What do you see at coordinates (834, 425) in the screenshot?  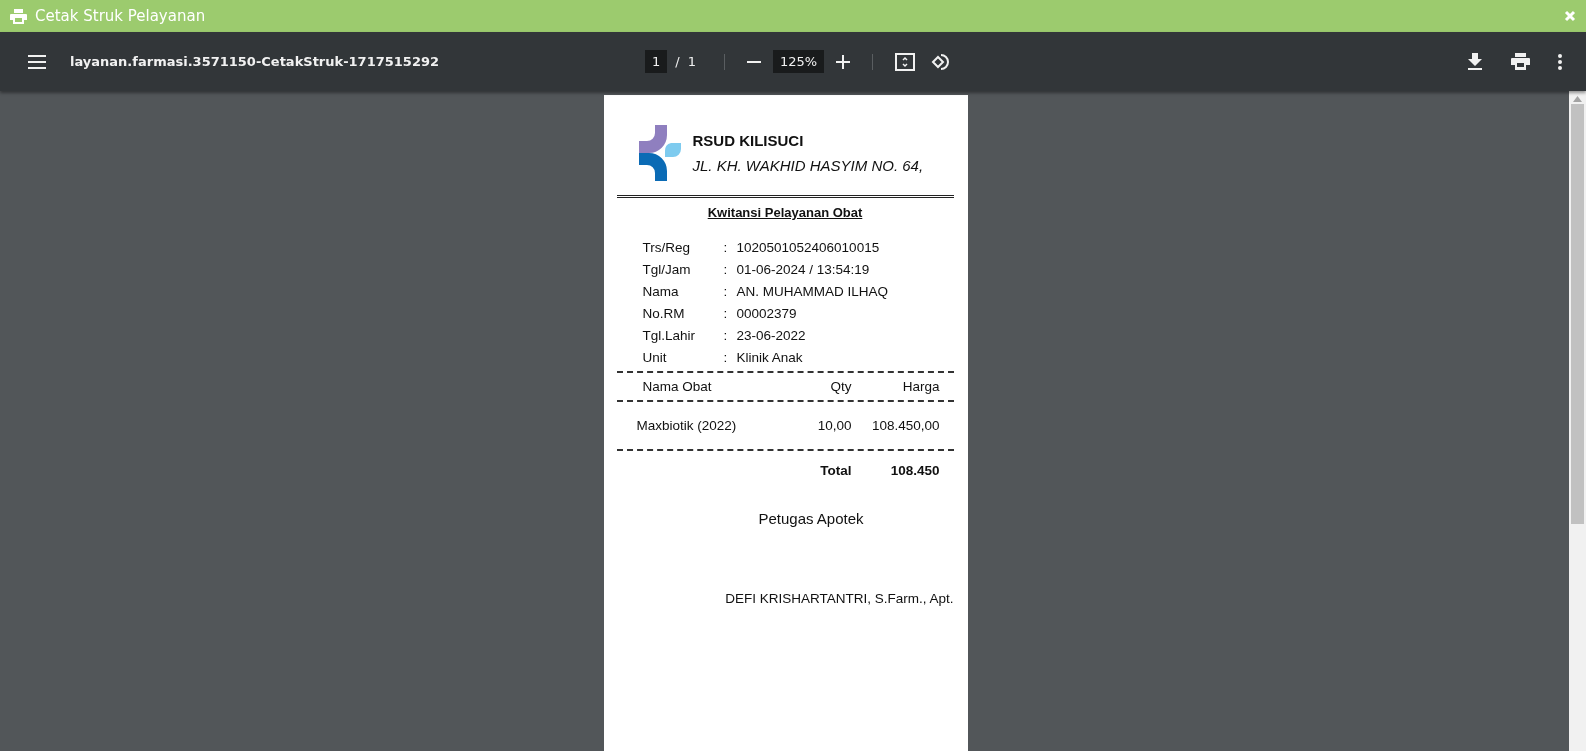 I see `item-qty: 10,00` at bounding box center [834, 425].